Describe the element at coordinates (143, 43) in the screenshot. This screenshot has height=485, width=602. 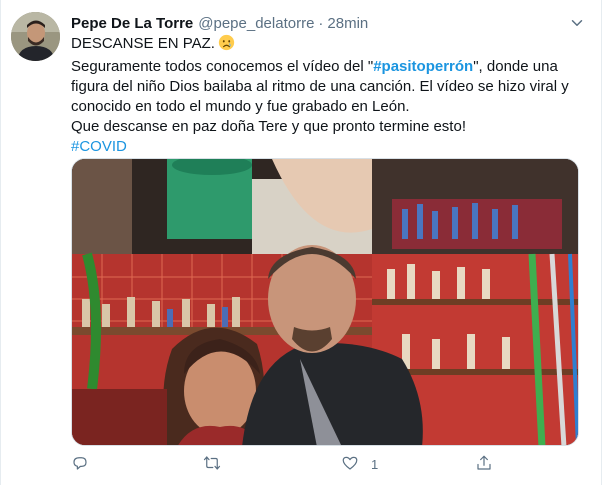
I see `tweet-line-1-text: DESCANSE EN PAZ.` at that location.